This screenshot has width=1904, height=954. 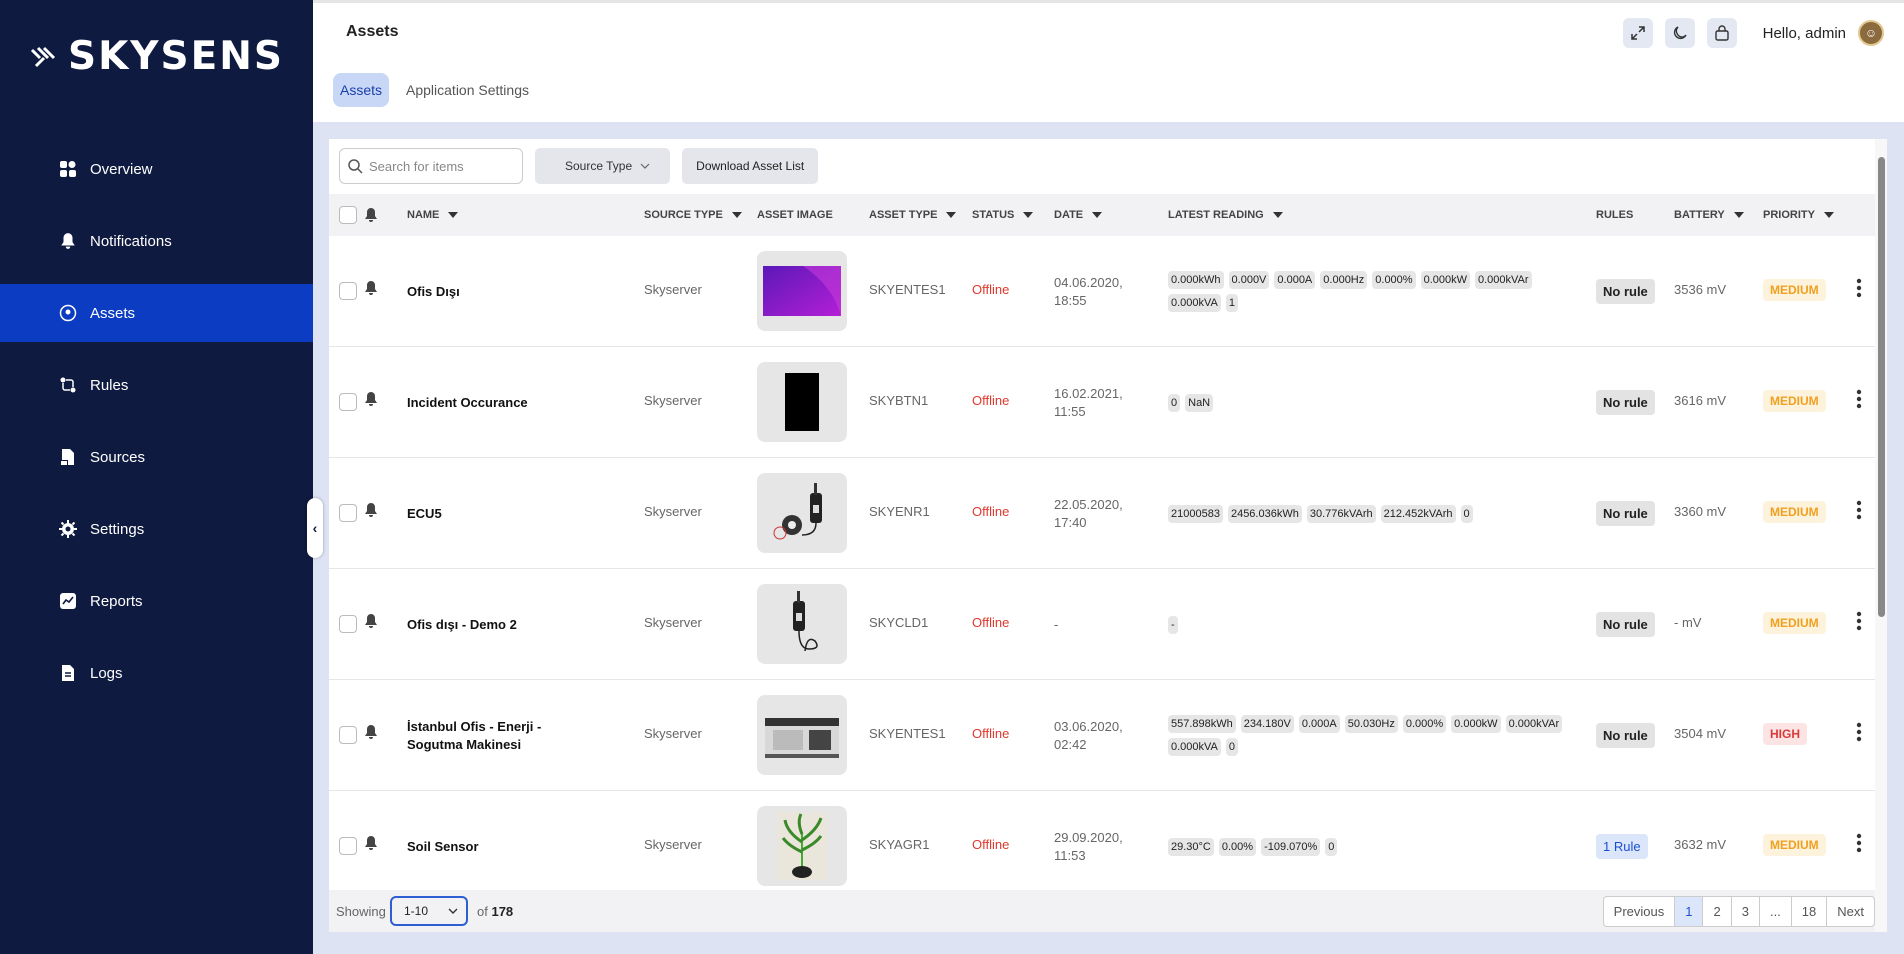 What do you see at coordinates (802, 291) in the screenshot?
I see `asset-image` at bounding box center [802, 291].